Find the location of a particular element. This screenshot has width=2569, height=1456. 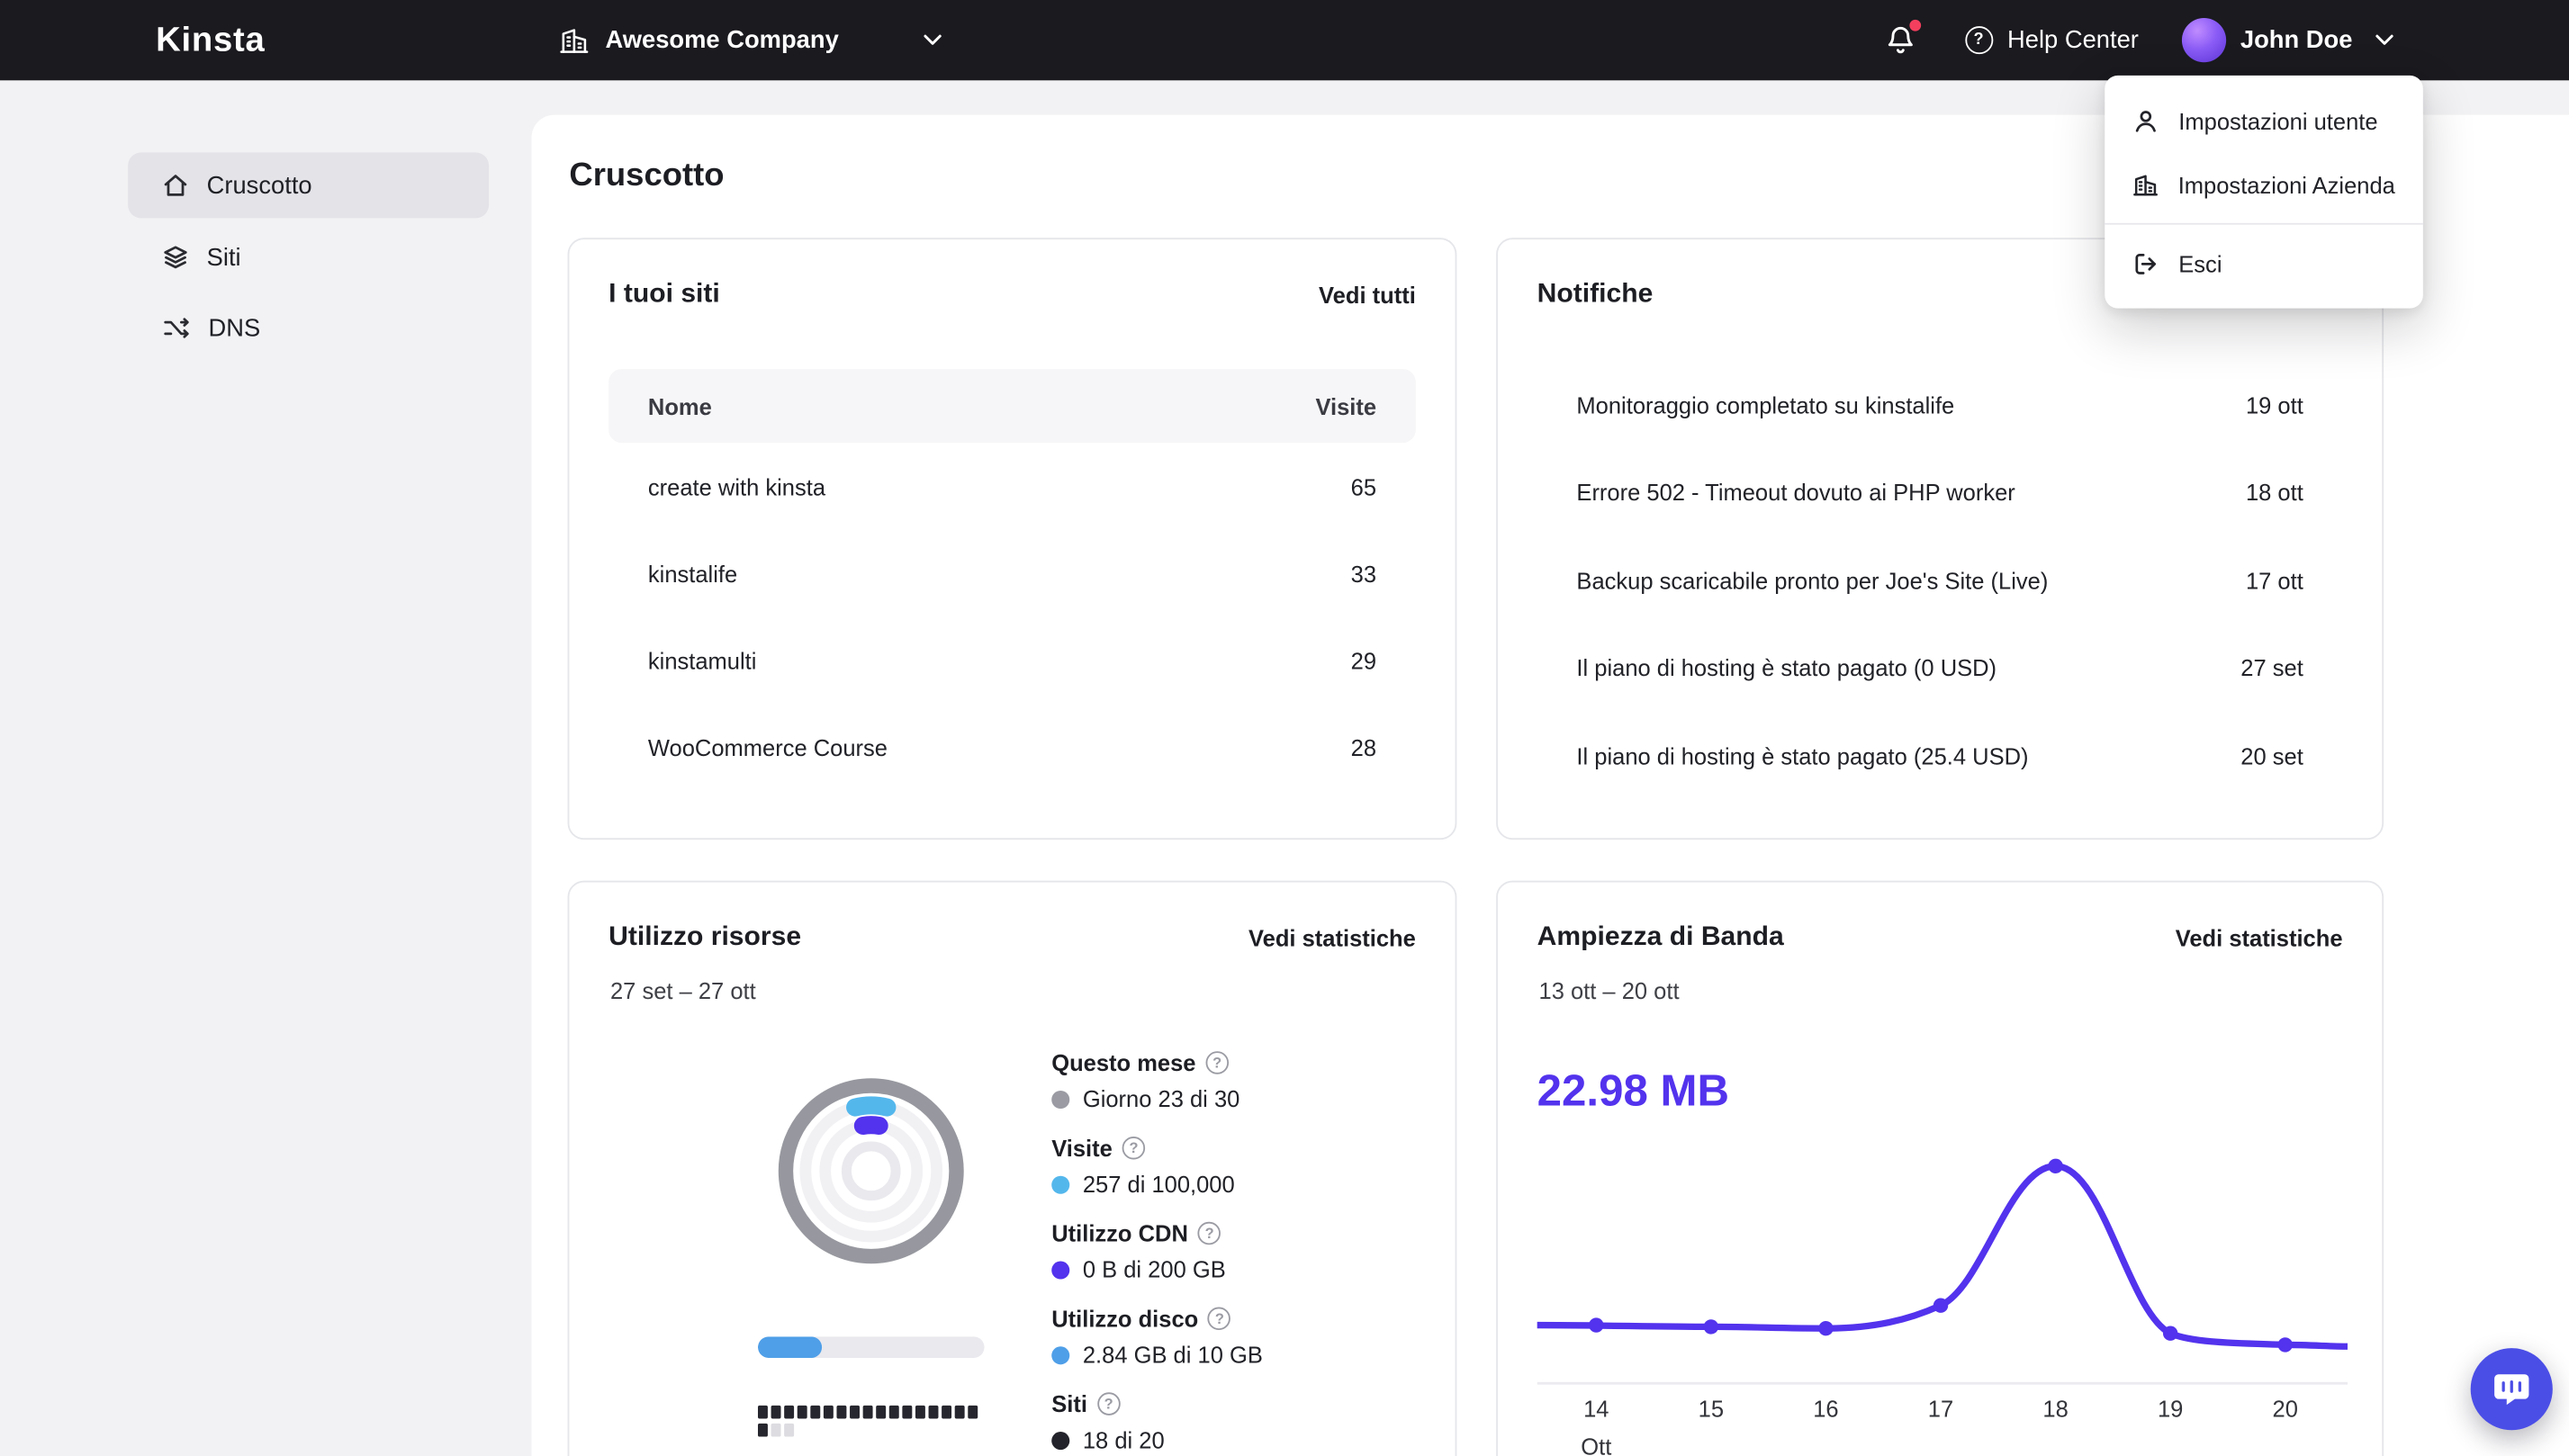

legend-item-disk: Utilizzo disco ? 2.84 GB di 10 GB is located at coordinates (1240, 1336).